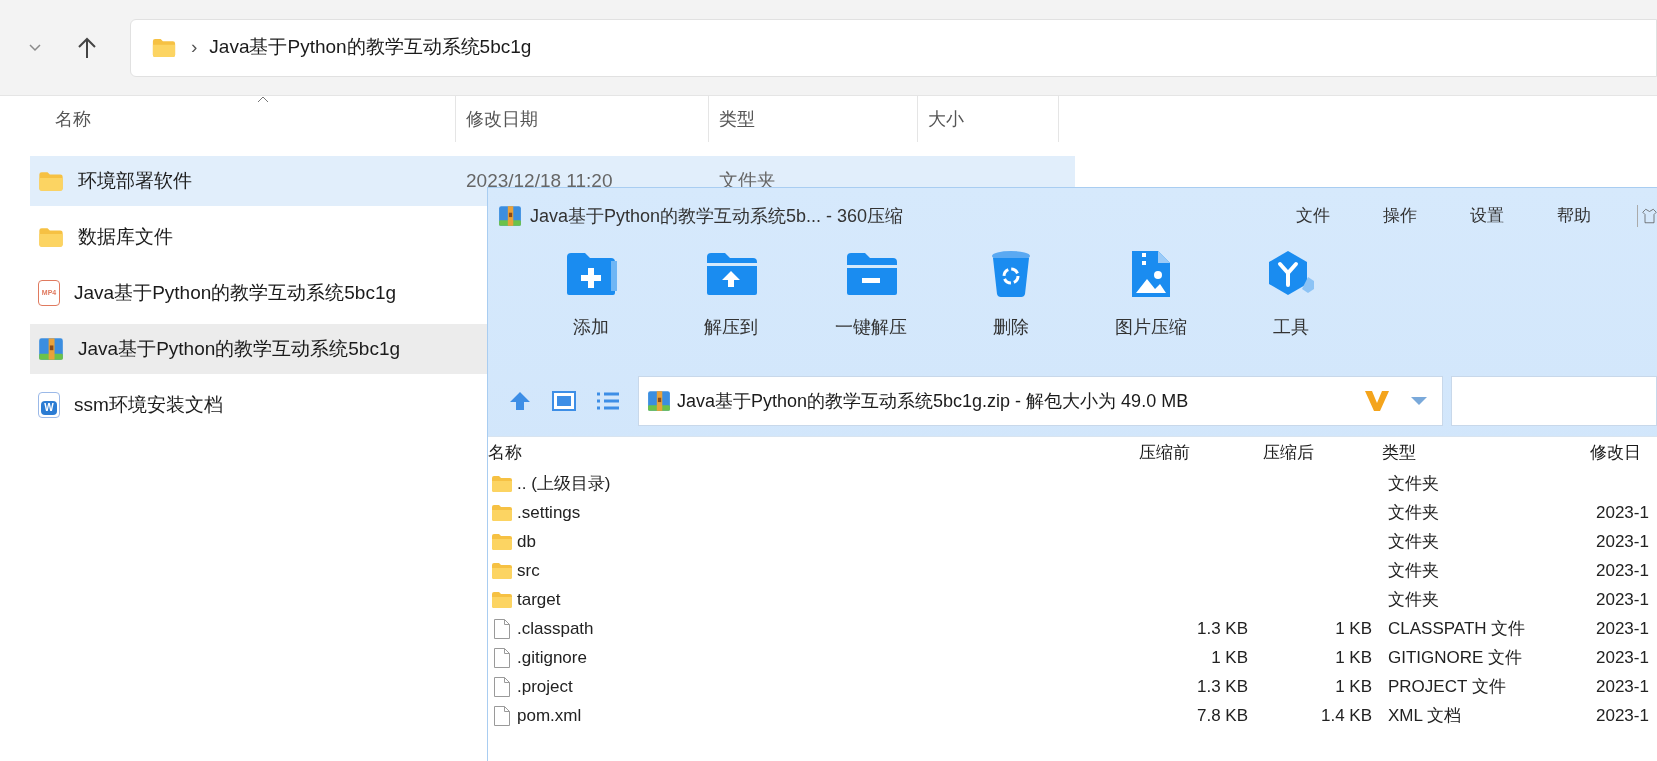 This screenshot has width=1657, height=761. I want to click on size-cell-text: 1.4 KB, so click(1346, 715).